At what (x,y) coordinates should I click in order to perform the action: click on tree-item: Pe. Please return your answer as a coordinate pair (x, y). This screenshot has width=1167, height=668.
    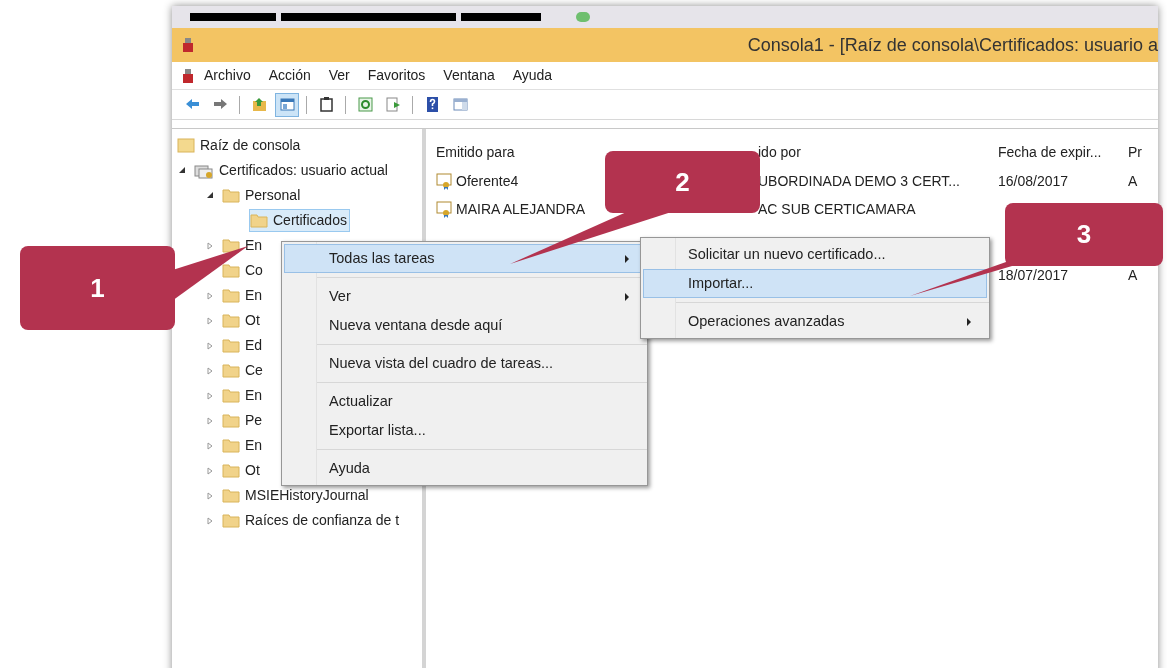
    Looking at the image, I should click on (243, 420).